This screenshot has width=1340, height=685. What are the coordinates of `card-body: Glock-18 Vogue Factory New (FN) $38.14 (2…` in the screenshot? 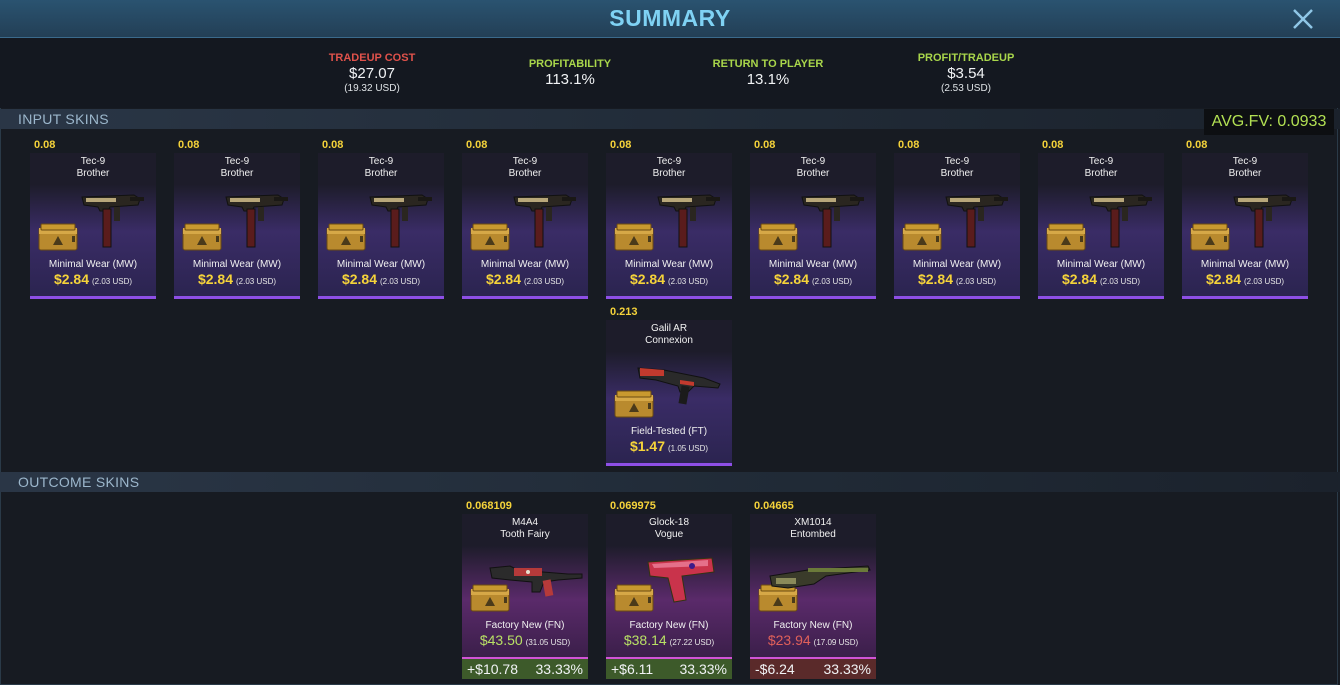 It's located at (669, 587).